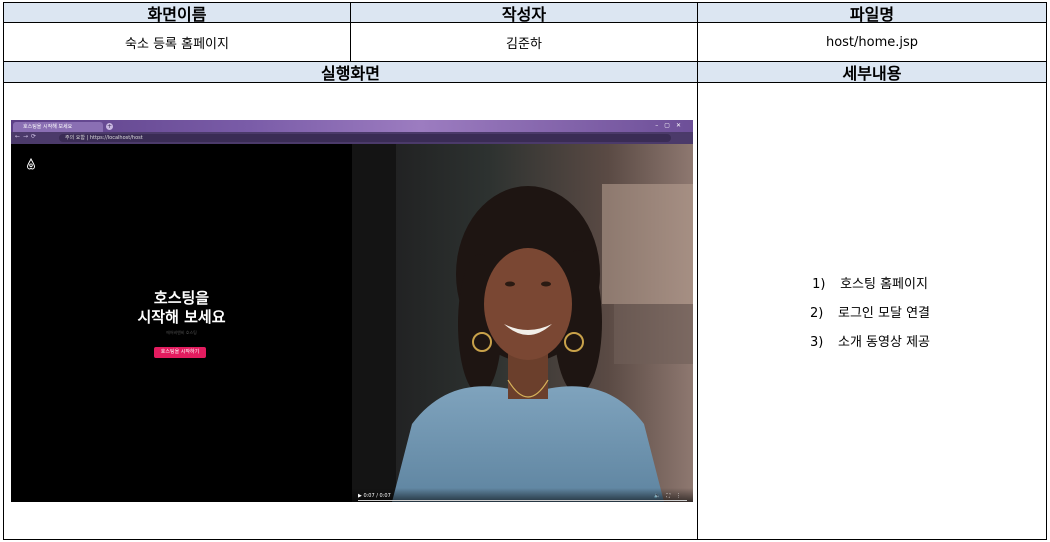  I want to click on video-controls: ▶ 0:07 / 0:07 🔈⛶⋮, so click(522, 495).